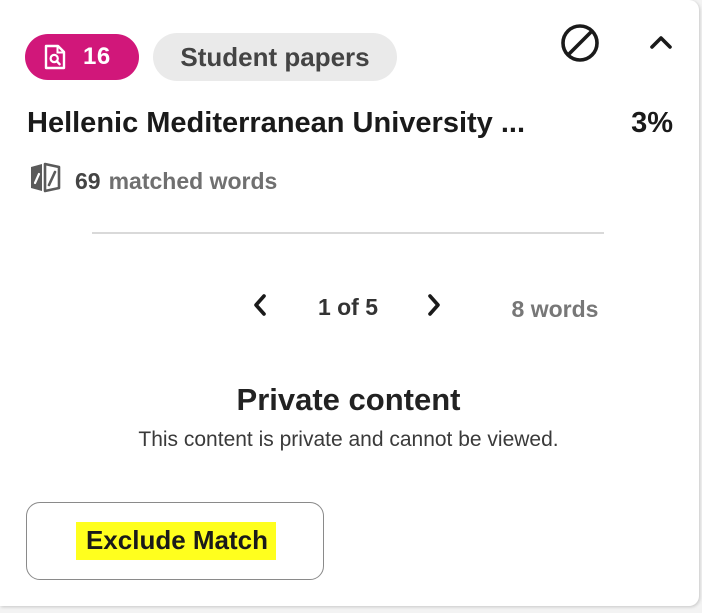  What do you see at coordinates (348, 306) in the screenshot?
I see `page-indicator: 1 of 5` at bounding box center [348, 306].